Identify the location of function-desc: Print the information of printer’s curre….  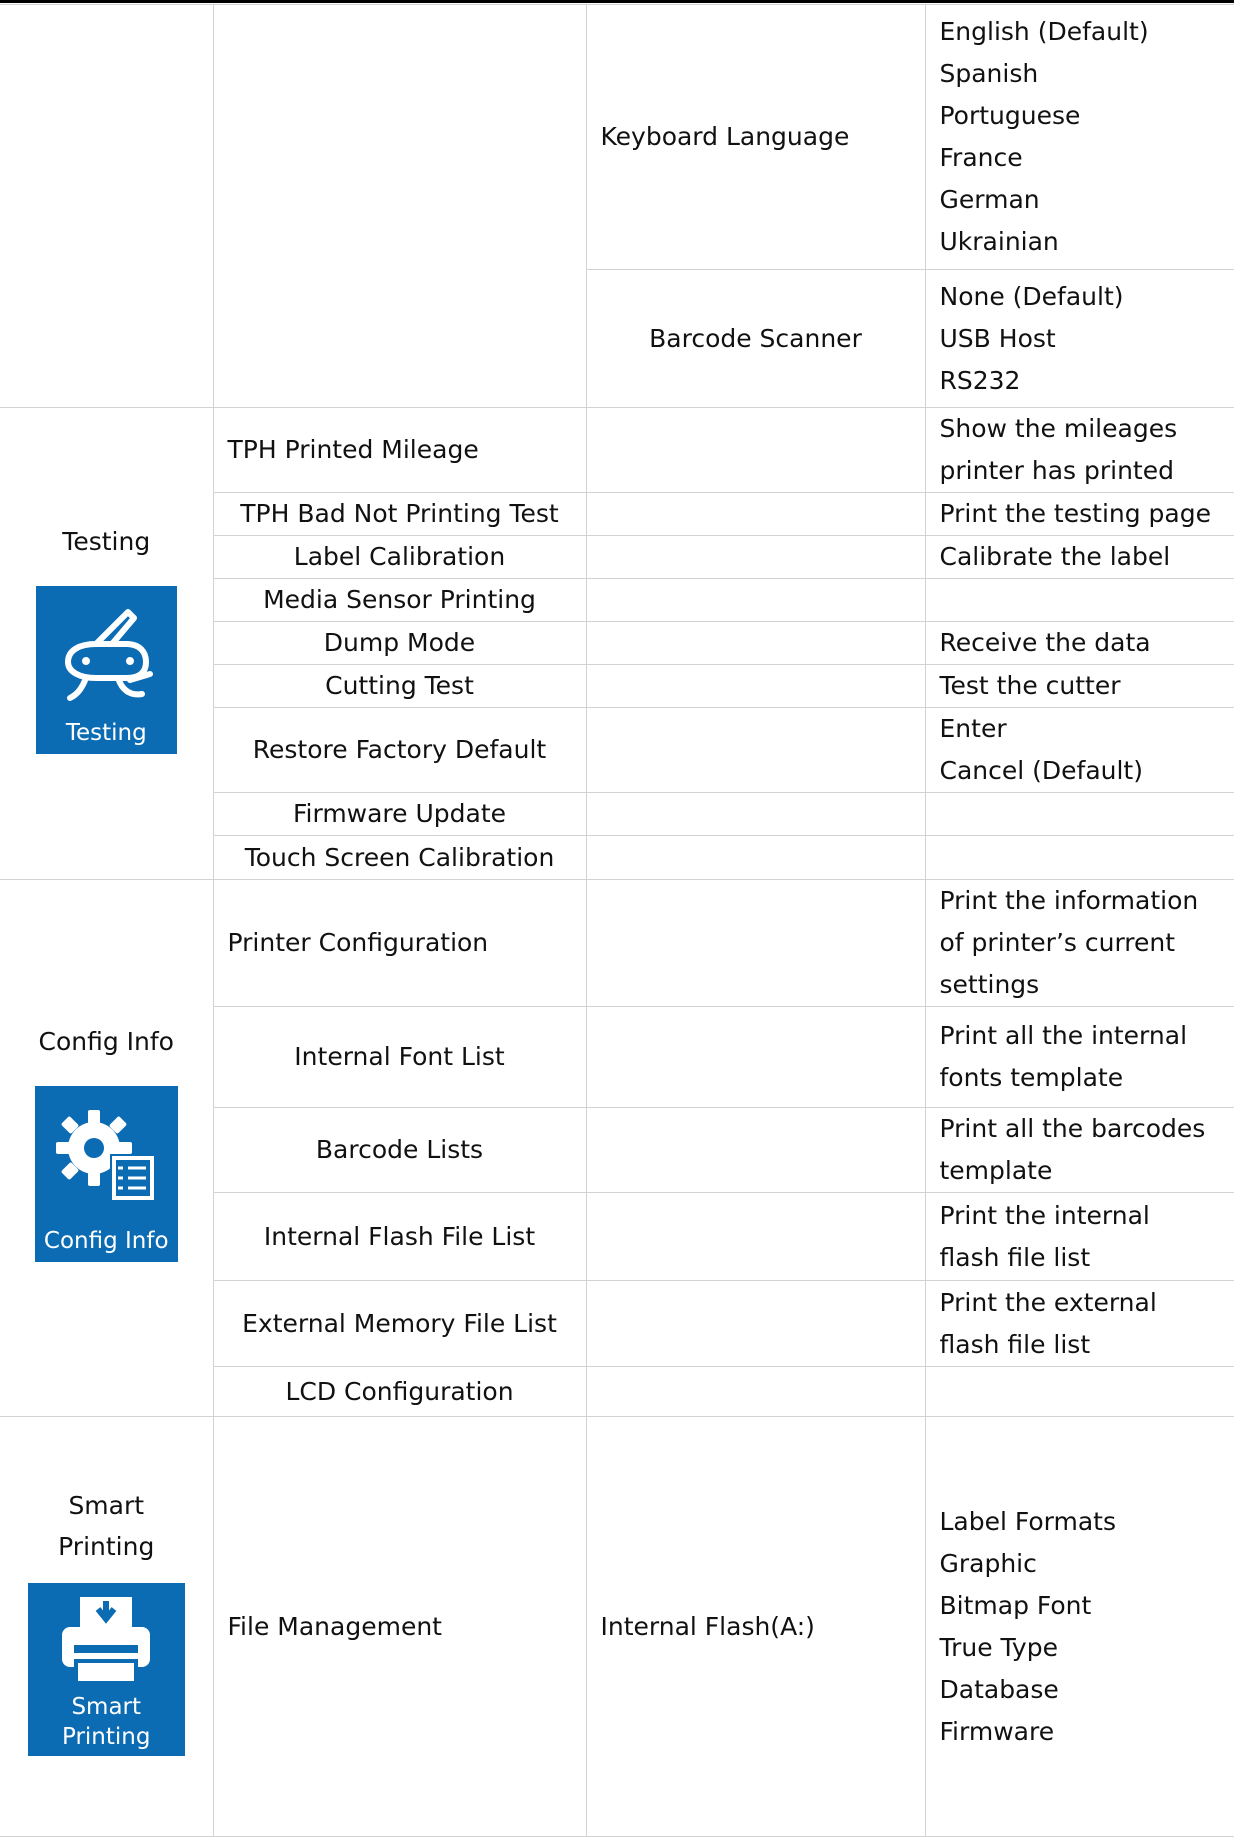
(1079, 943).